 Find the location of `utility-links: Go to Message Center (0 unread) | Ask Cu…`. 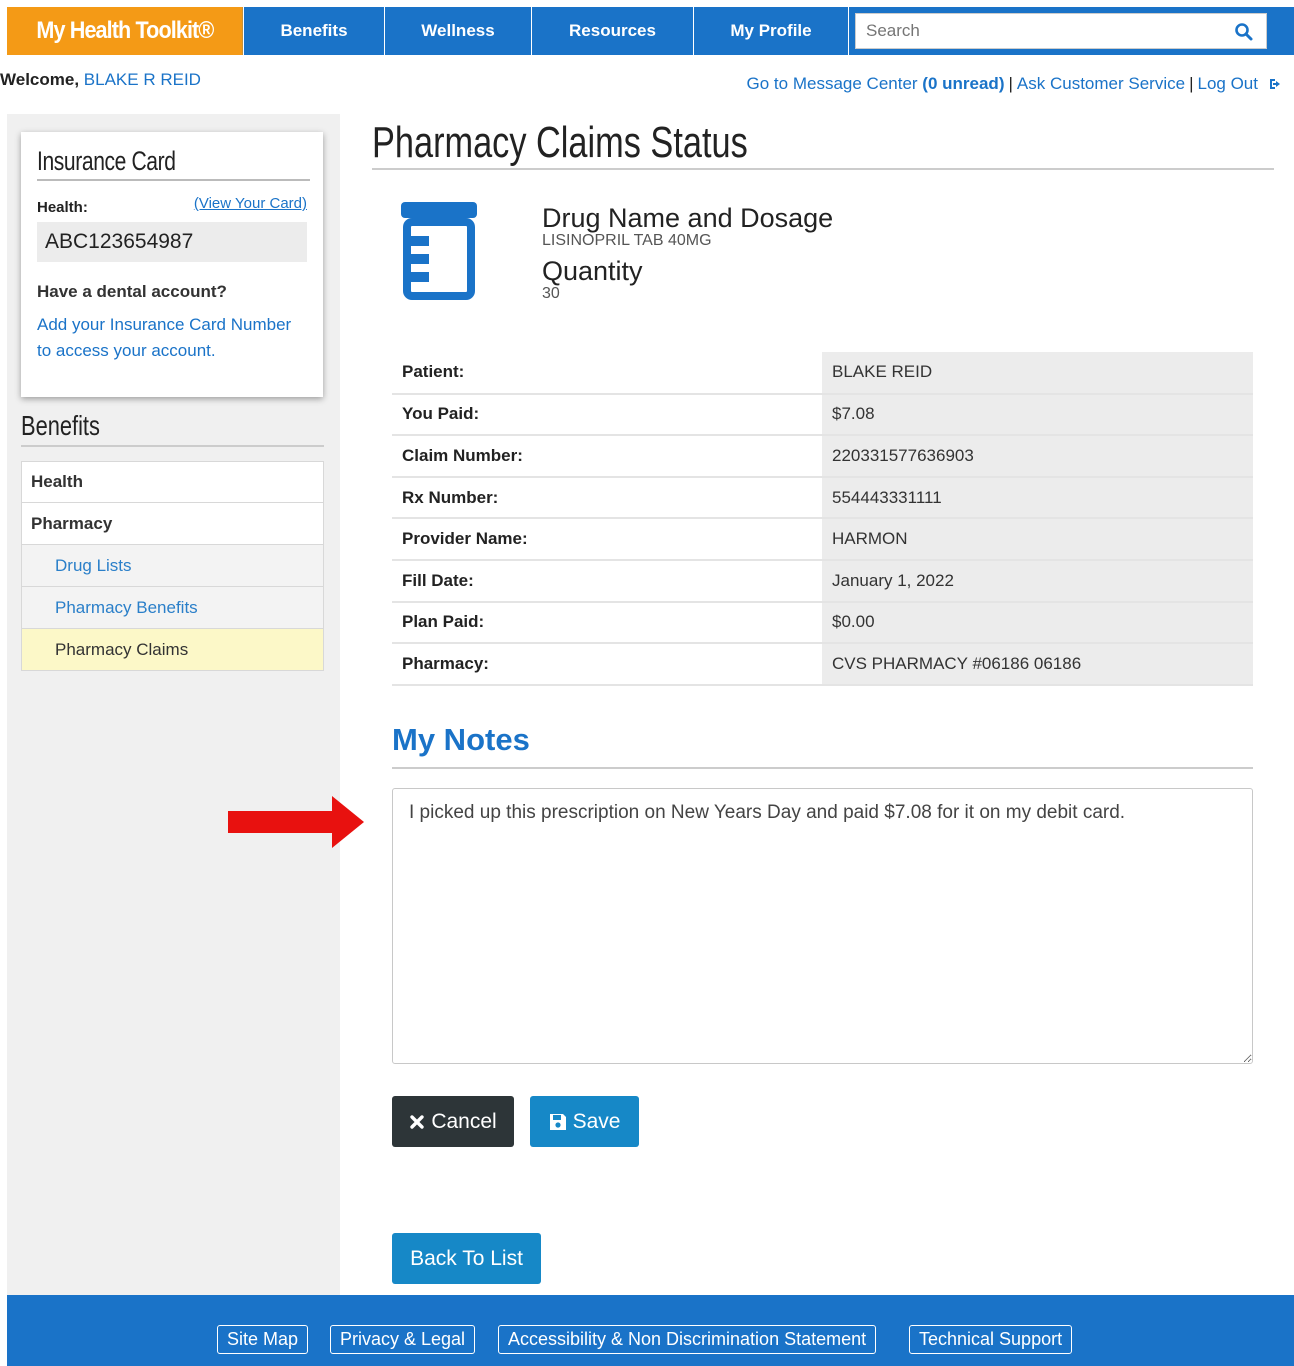

utility-links: Go to Message Center (0 unread) | Ask Cu… is located at coordinates (1015, 84).